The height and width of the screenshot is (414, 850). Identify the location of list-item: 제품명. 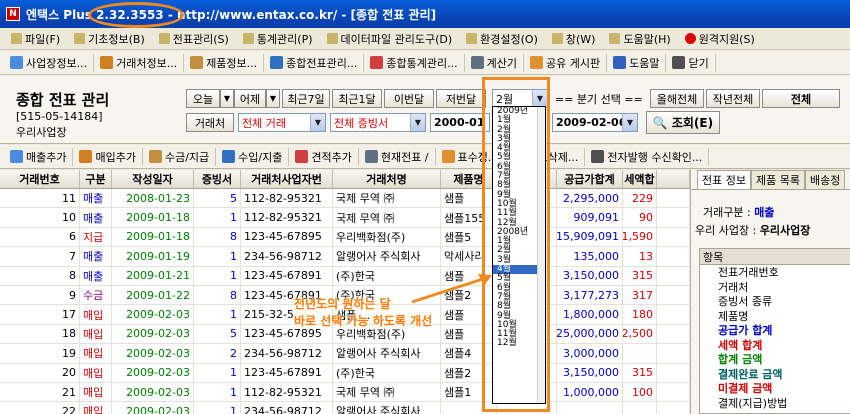
(775, 316).